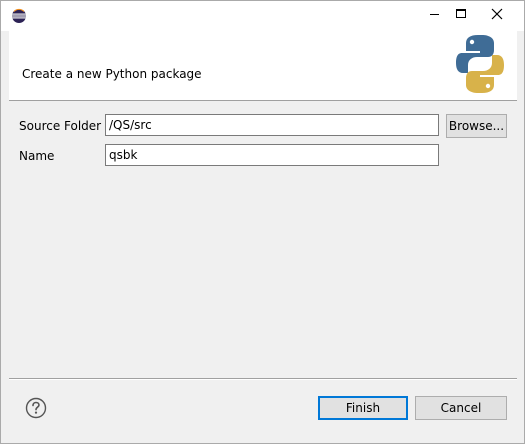 The width and height of the screenshot is (525, 444). What do you see at coordinates (262, 16) in the screenshot?
I see `title-bar` at bounding box center [262, 16].